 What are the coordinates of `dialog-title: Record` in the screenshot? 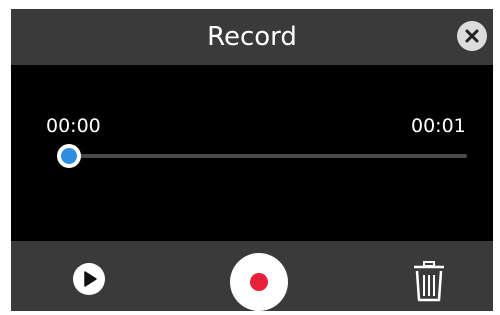 It's located at (252, 37).